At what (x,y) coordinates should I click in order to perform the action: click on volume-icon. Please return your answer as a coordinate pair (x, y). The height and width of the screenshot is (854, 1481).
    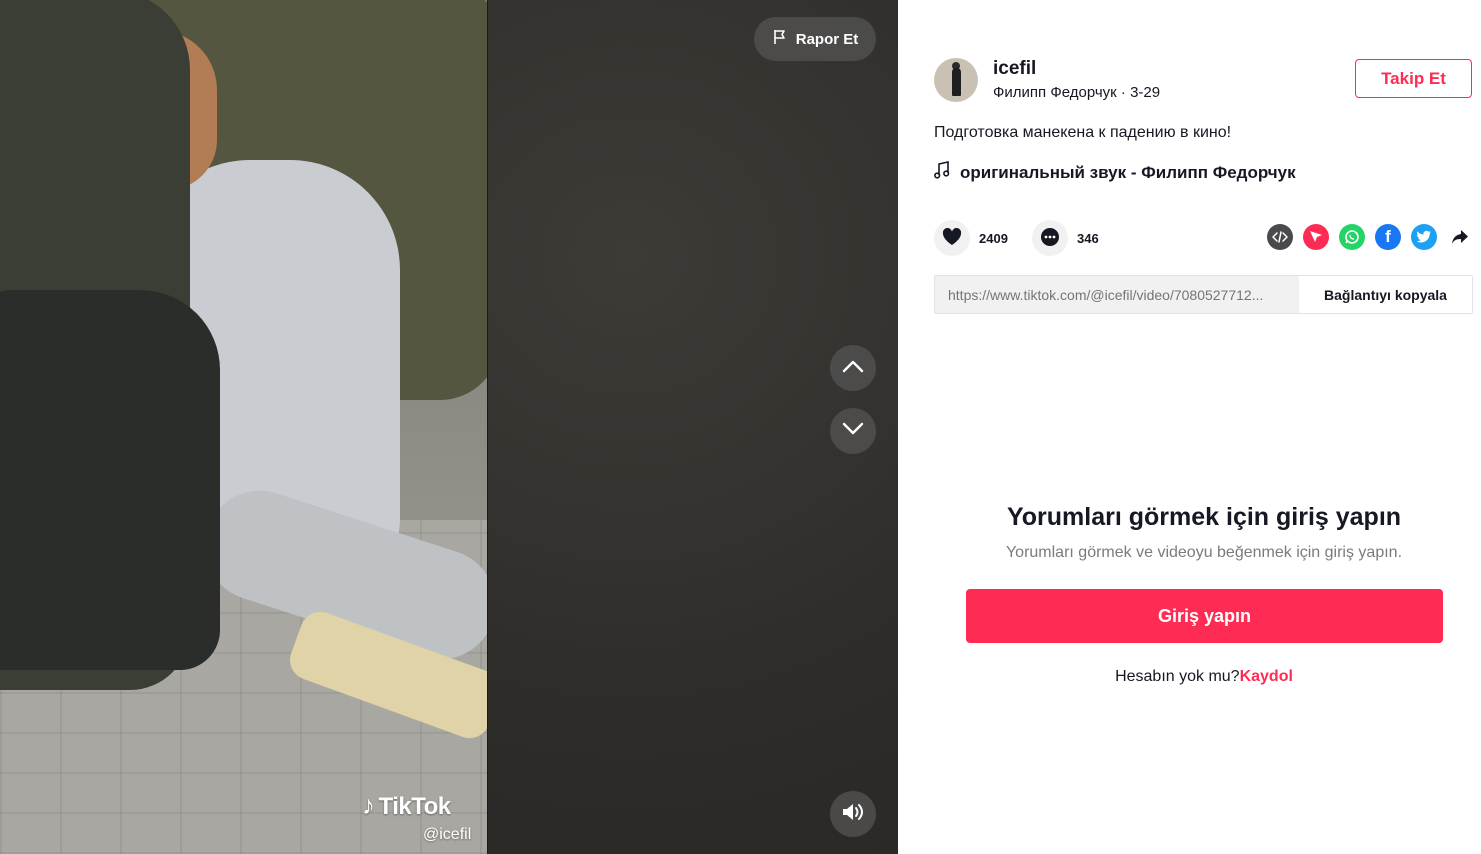
    Looking at the image, I should click on (853, 814).